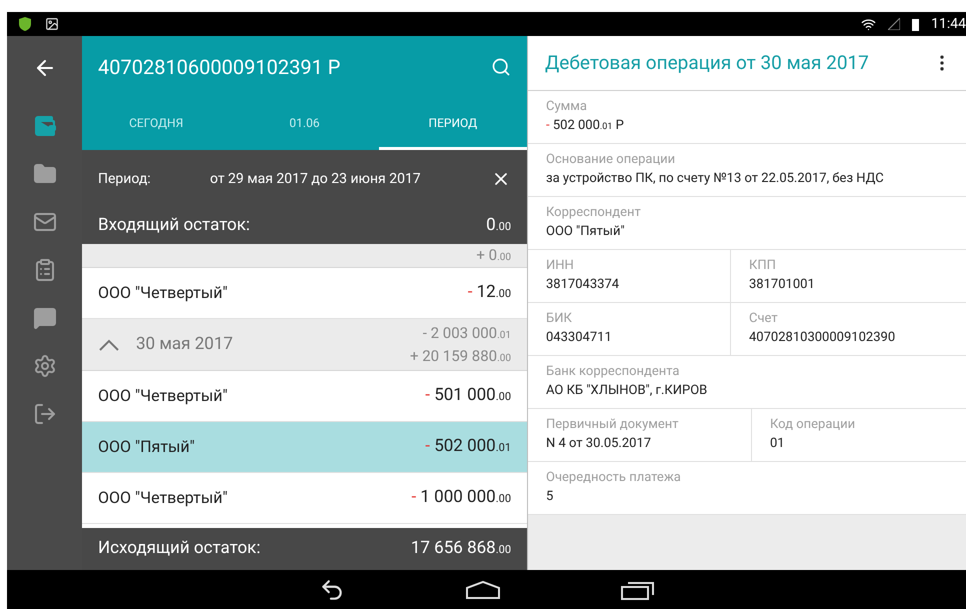 The image size is (966, 609). I want to click on wifi-icon, so click(868, 24).